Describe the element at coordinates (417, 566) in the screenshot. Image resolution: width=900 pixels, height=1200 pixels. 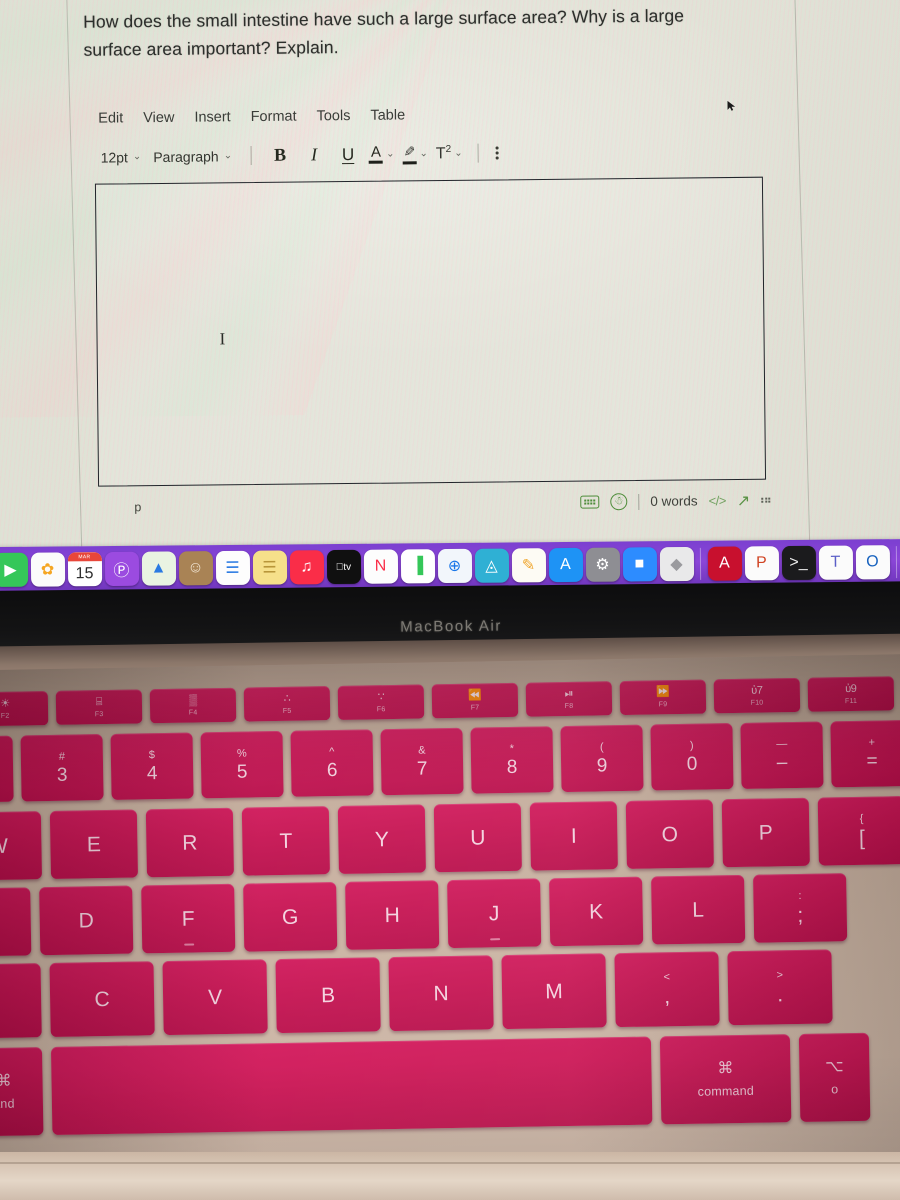
I see `dock-item-numbers: ▐` at that location.